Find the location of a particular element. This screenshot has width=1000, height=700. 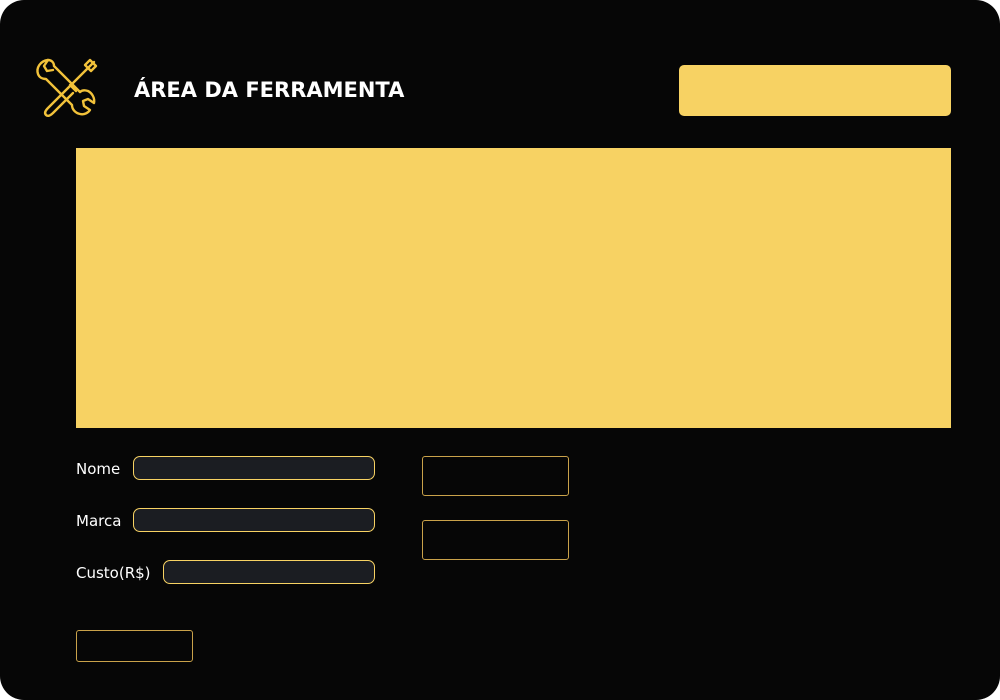

custo-label: Custo(R$) is located at coordinates (113, 573).